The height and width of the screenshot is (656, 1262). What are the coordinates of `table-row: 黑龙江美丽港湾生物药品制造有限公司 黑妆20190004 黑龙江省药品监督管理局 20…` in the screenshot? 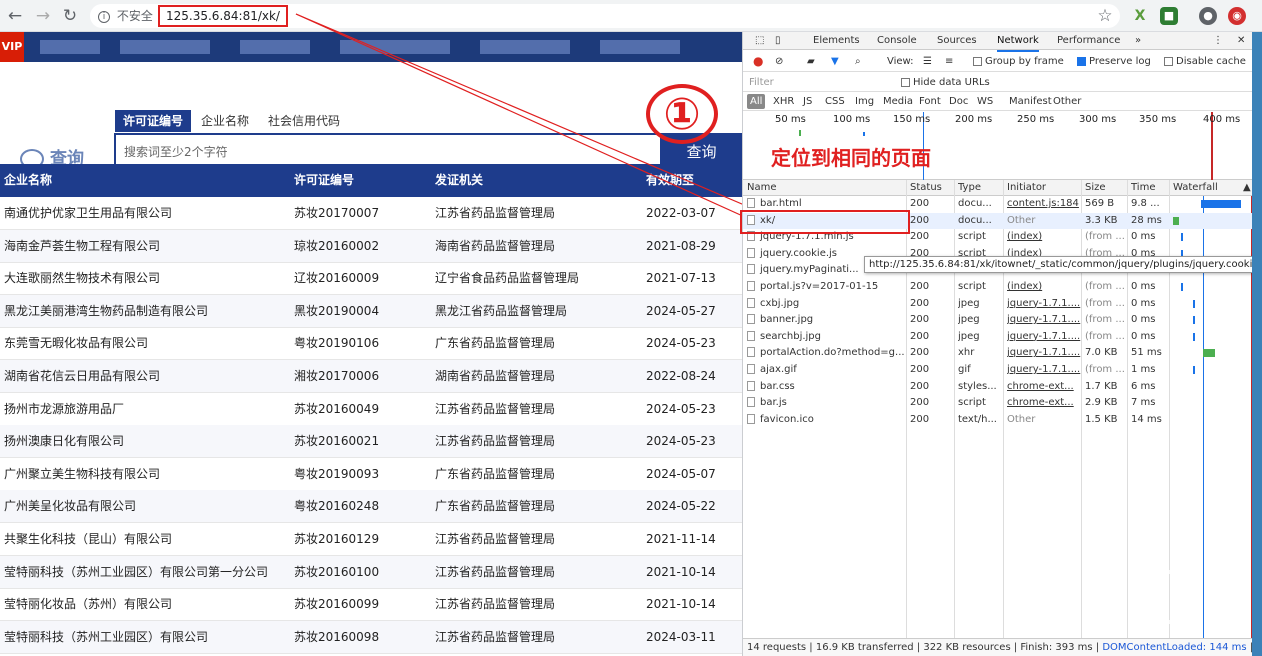 It's located at (371, 311).